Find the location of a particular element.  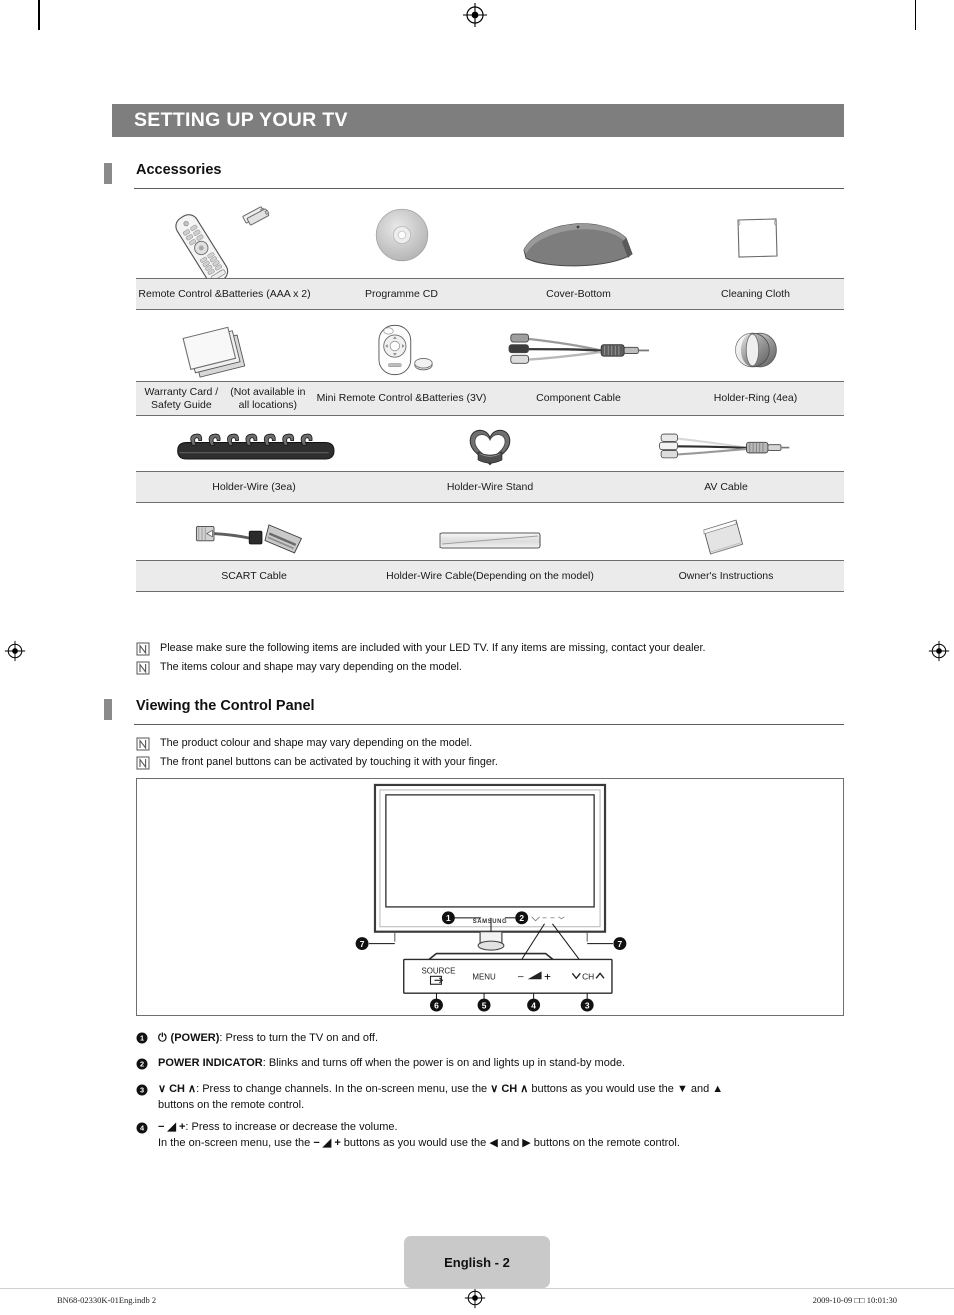

holder-wire-cable-icon is located at coordinates (490, 535).